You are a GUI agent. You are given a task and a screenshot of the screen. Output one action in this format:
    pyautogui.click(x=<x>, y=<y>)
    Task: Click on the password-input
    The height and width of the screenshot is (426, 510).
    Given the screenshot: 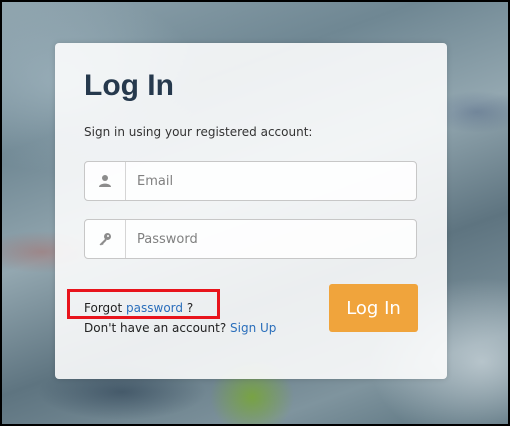 What is the action you would take?
    pyautogui.click(x=267, y=239)
    